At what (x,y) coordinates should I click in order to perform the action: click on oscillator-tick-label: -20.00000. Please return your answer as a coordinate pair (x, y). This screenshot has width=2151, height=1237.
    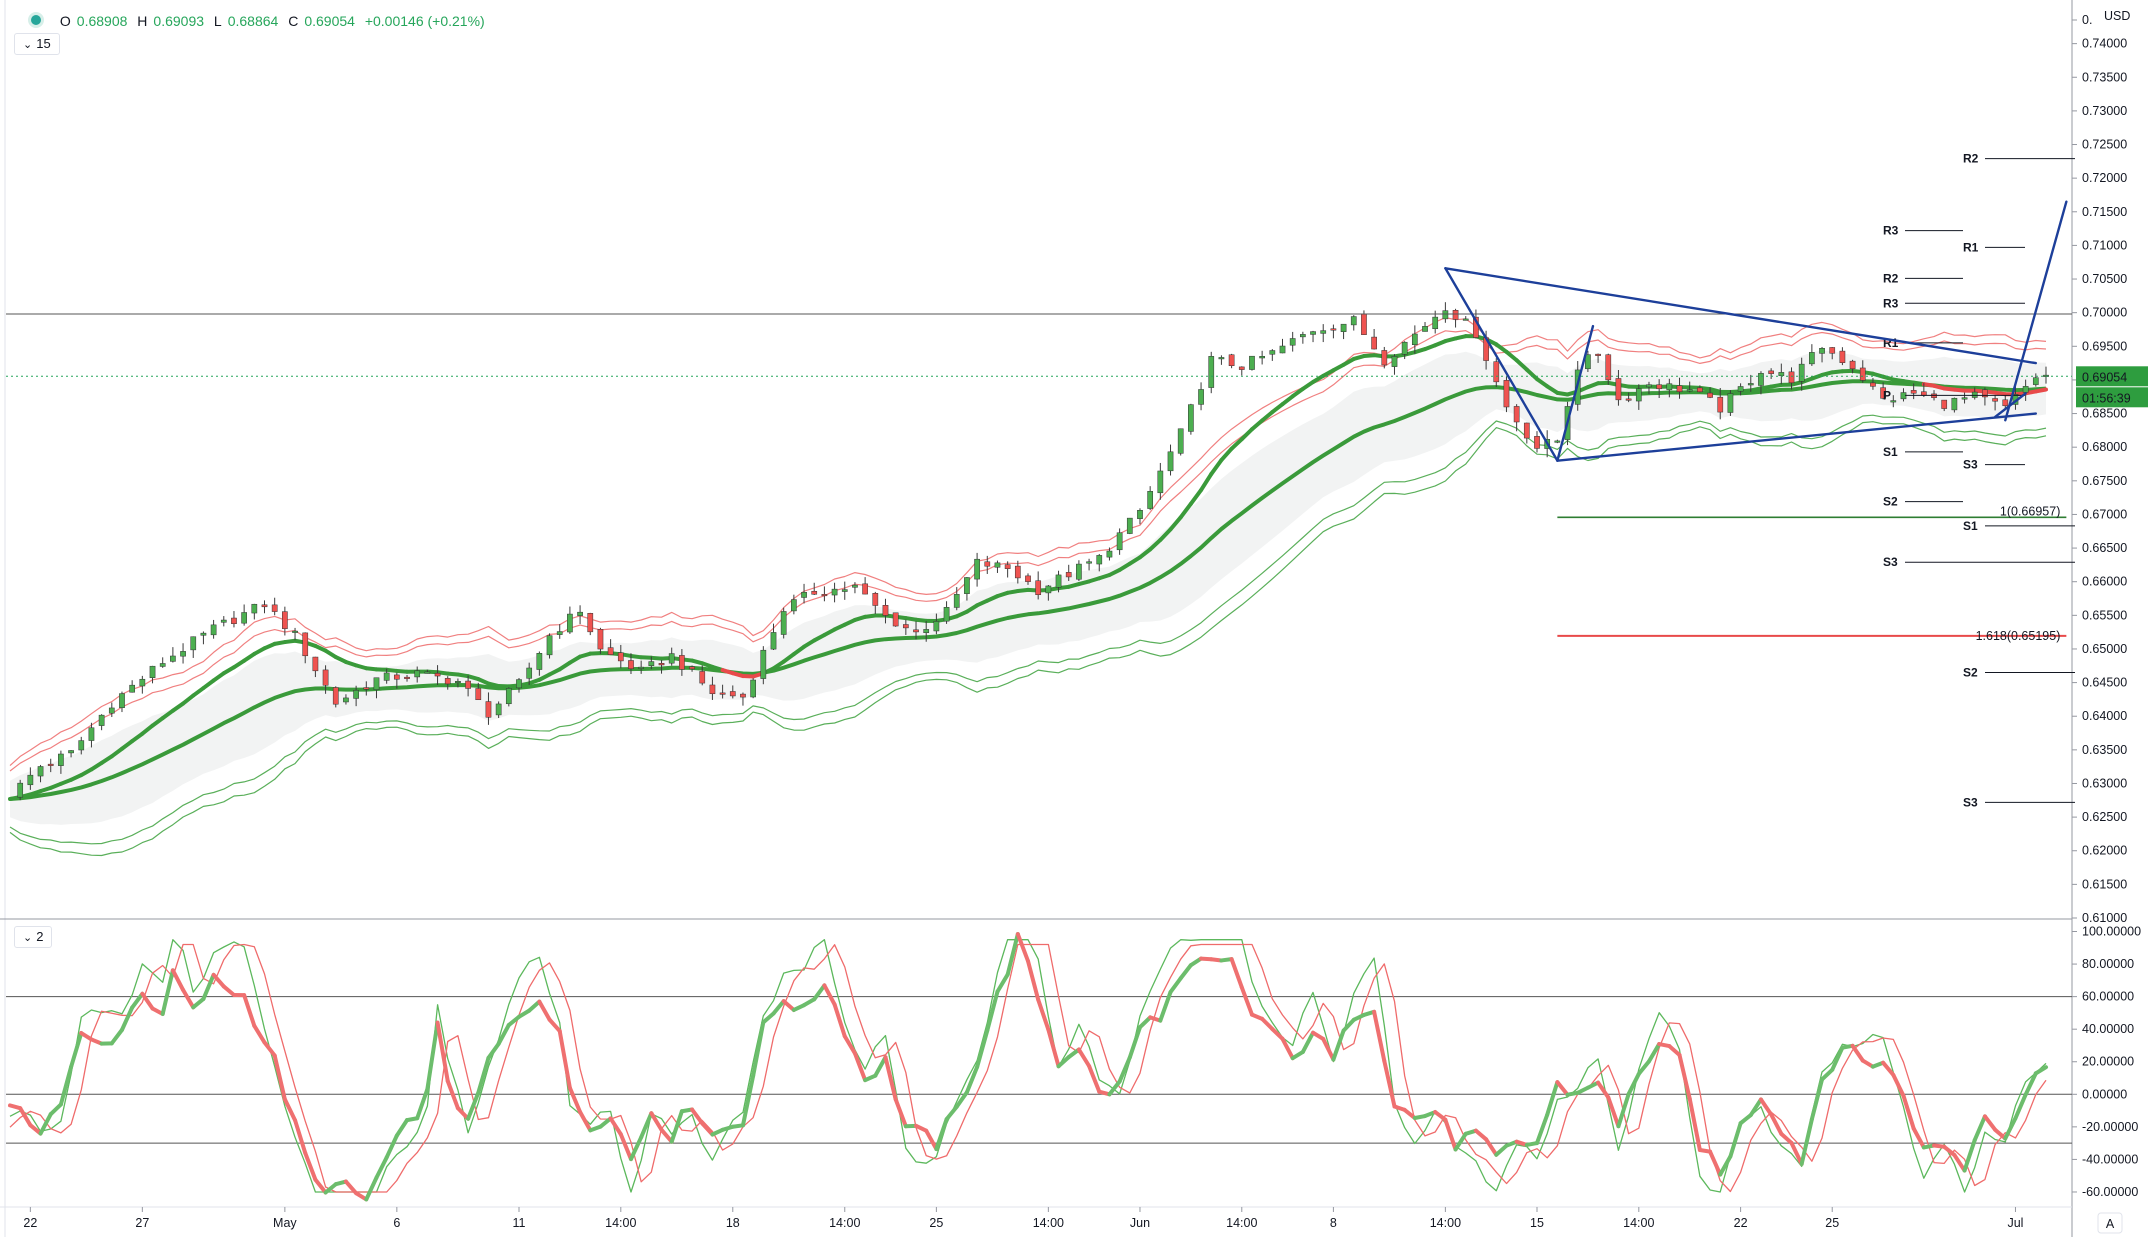
    Looking at the image, I should click on (2110, 1127).